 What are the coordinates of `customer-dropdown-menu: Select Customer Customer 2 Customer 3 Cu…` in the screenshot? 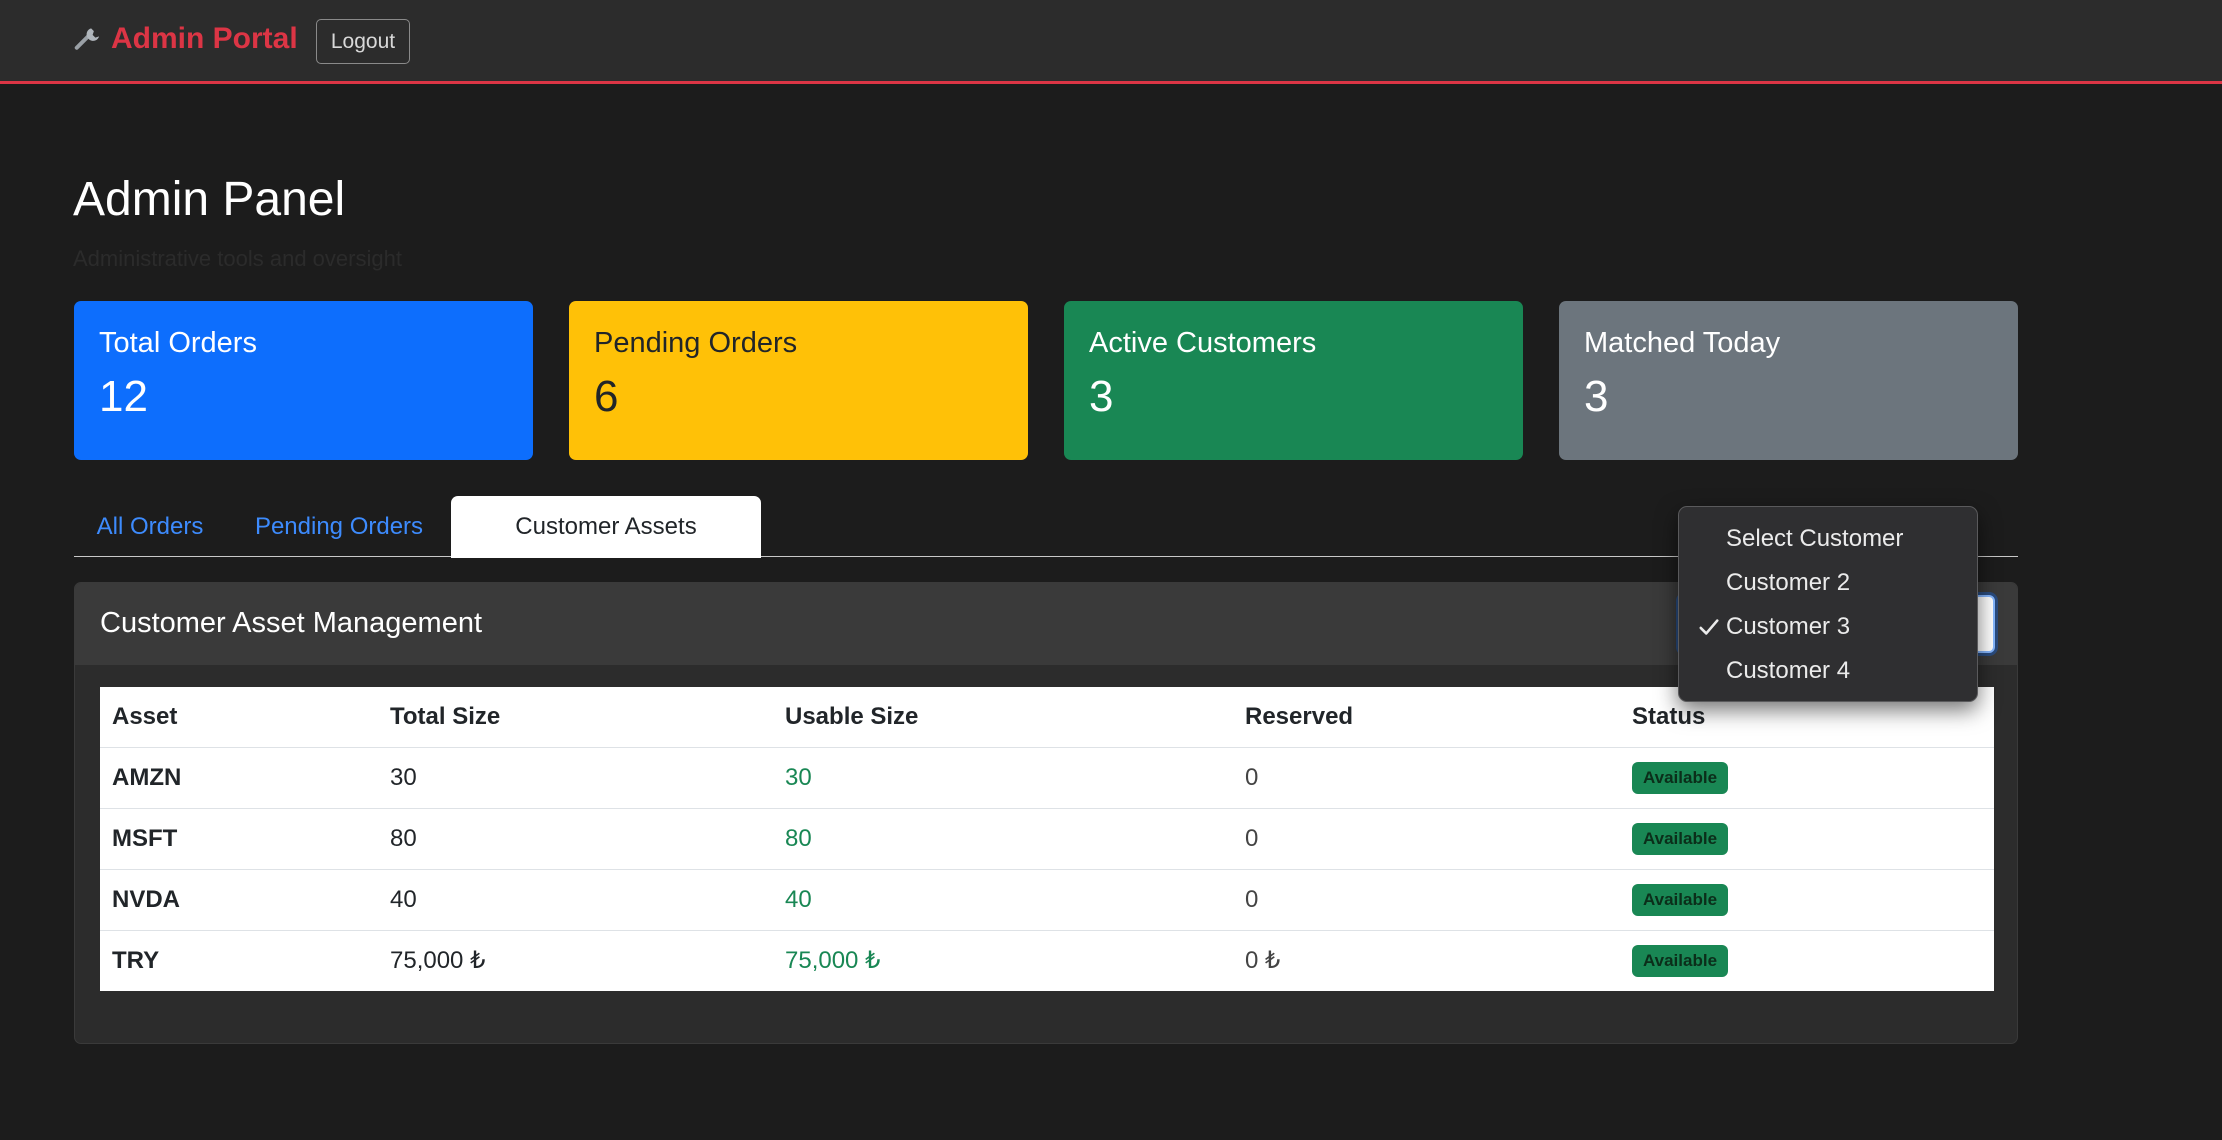 It's located at (1828, 604).